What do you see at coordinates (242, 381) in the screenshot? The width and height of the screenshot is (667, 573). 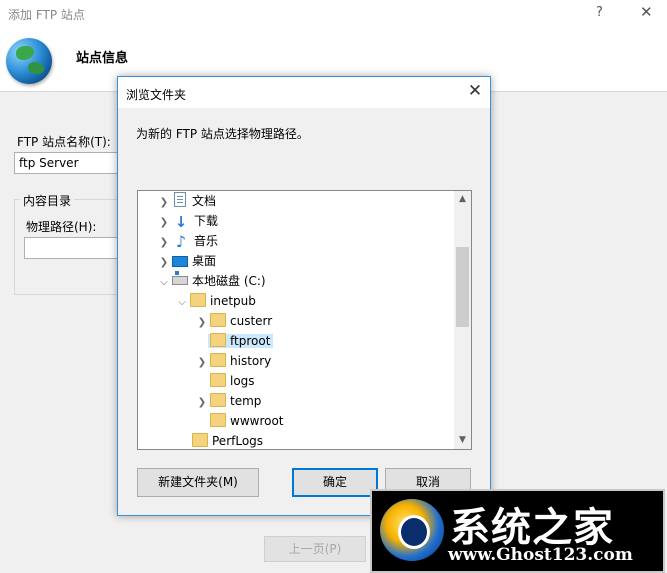 I see `tree-item-label: logs` at bounding box center [242, 381].